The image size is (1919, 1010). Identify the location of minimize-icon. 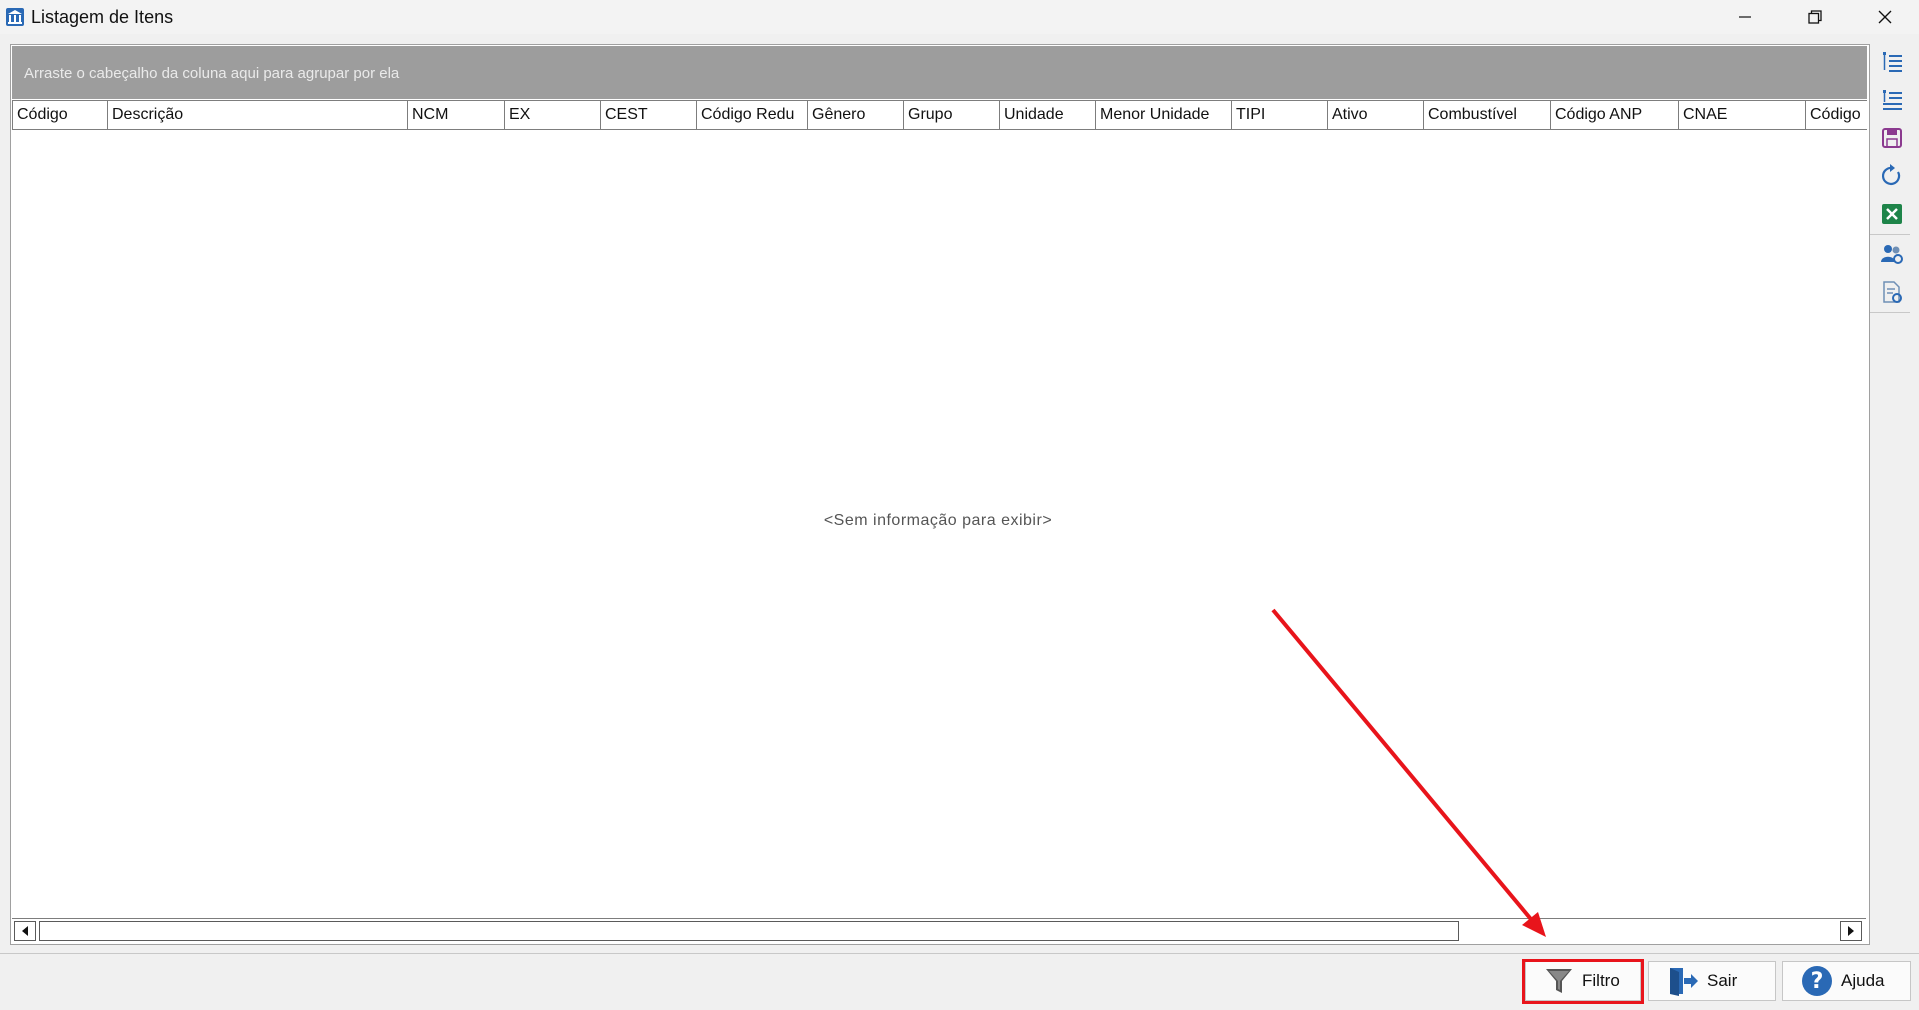
(1745, 17).